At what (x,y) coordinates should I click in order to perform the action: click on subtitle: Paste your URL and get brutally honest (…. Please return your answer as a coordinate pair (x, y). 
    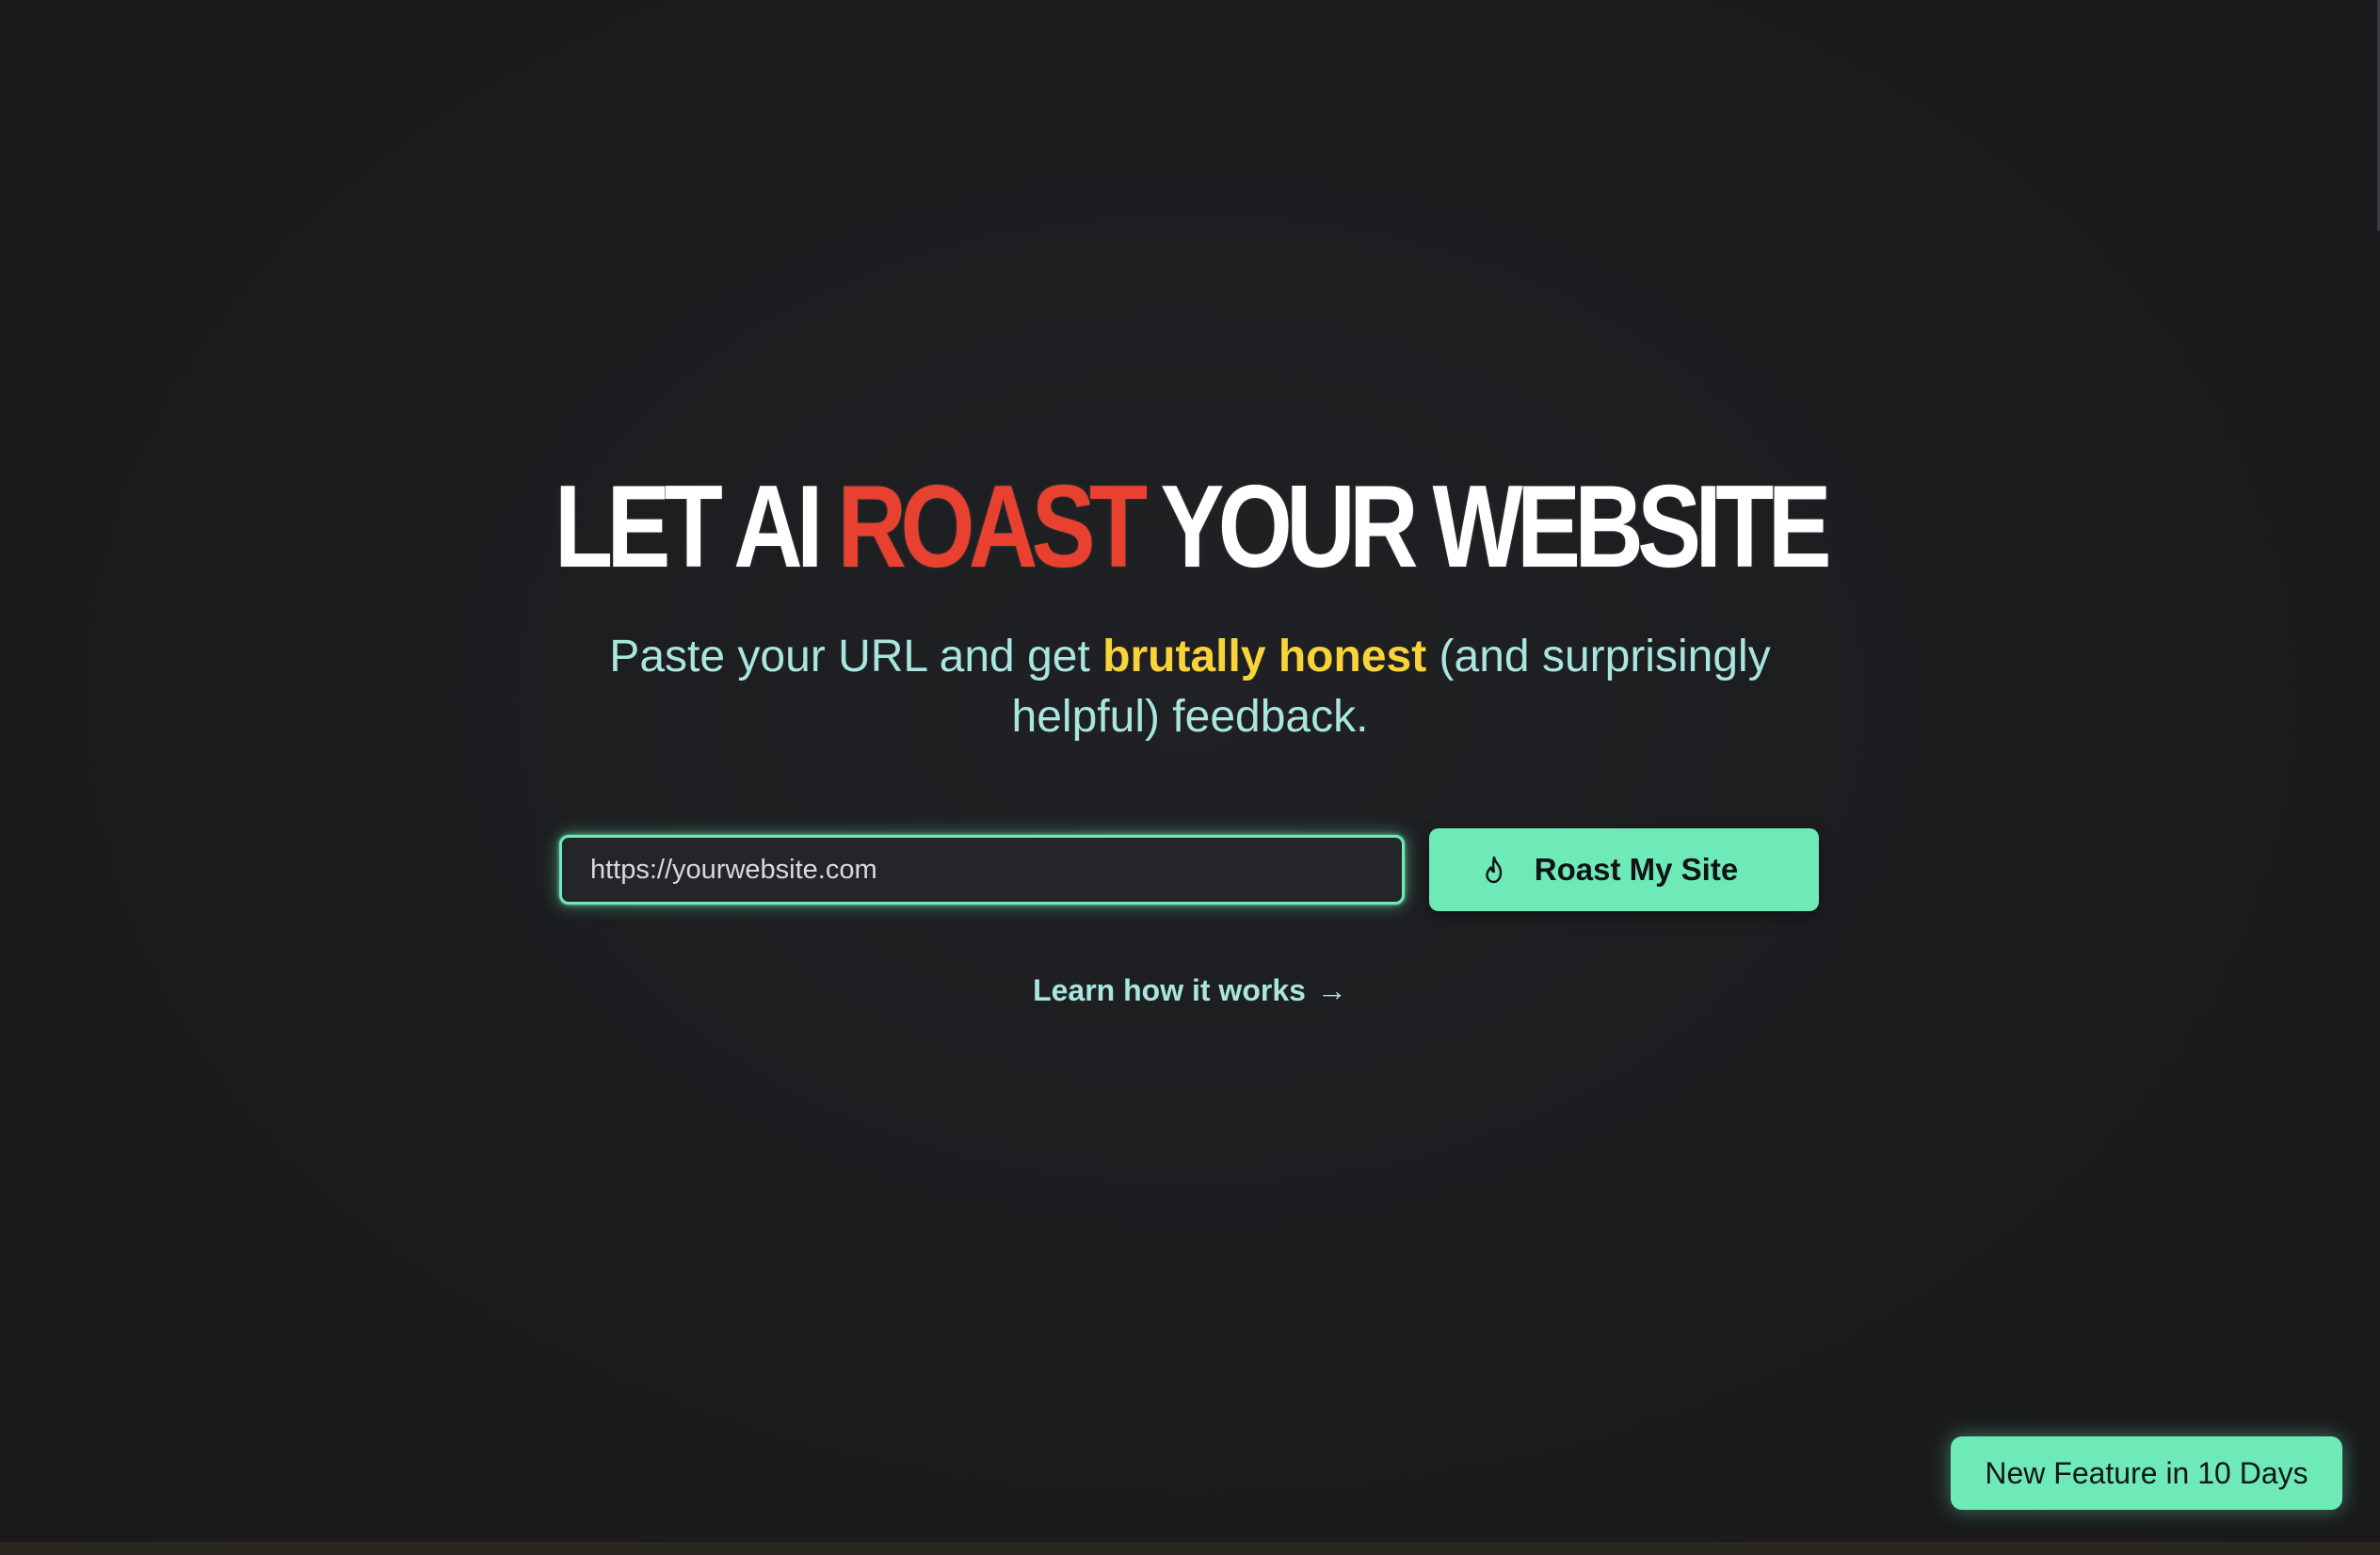
    Looking at the image, I should click on (1190, 687).